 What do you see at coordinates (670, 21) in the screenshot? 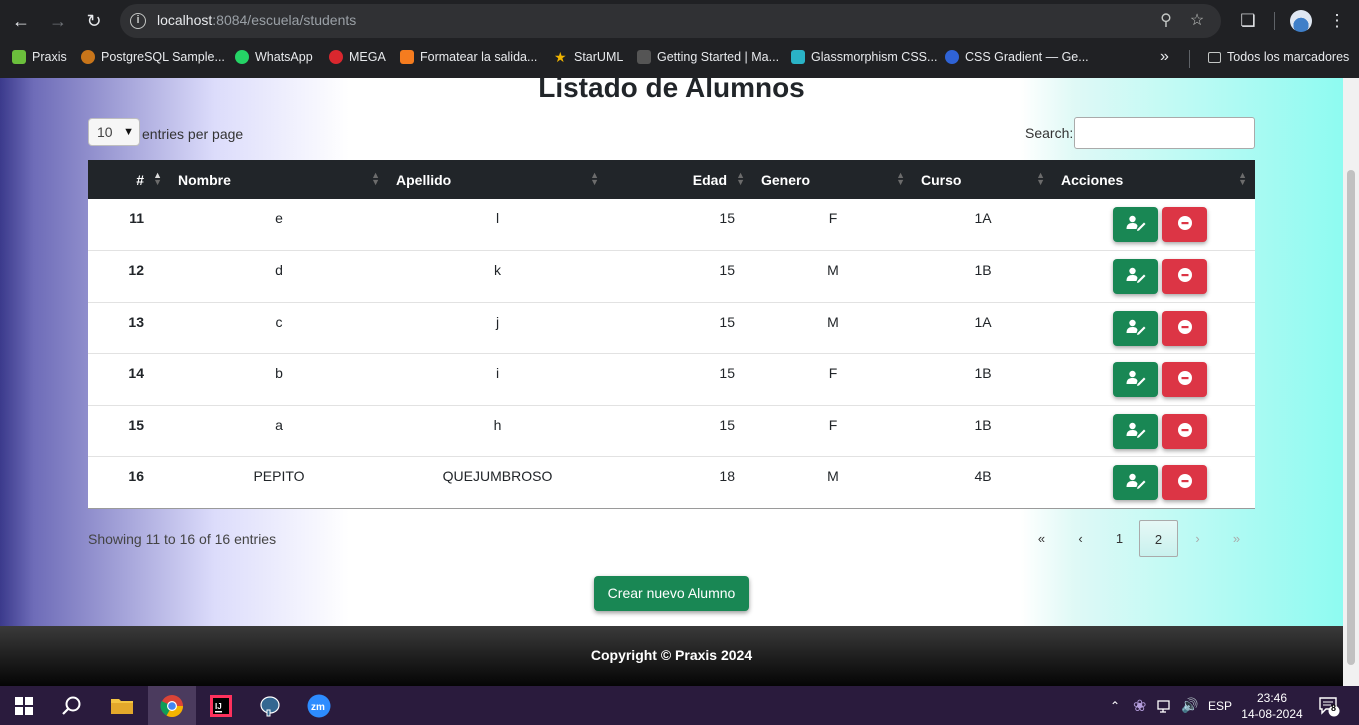
I see `address-bar: i localhost:8084/escuela/students ⚲ ☆` at bounding box center [670, 21].